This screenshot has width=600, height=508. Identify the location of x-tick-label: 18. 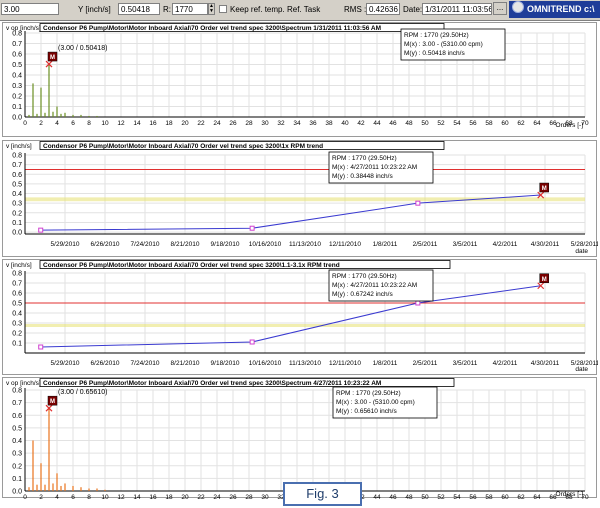
(169, 123).